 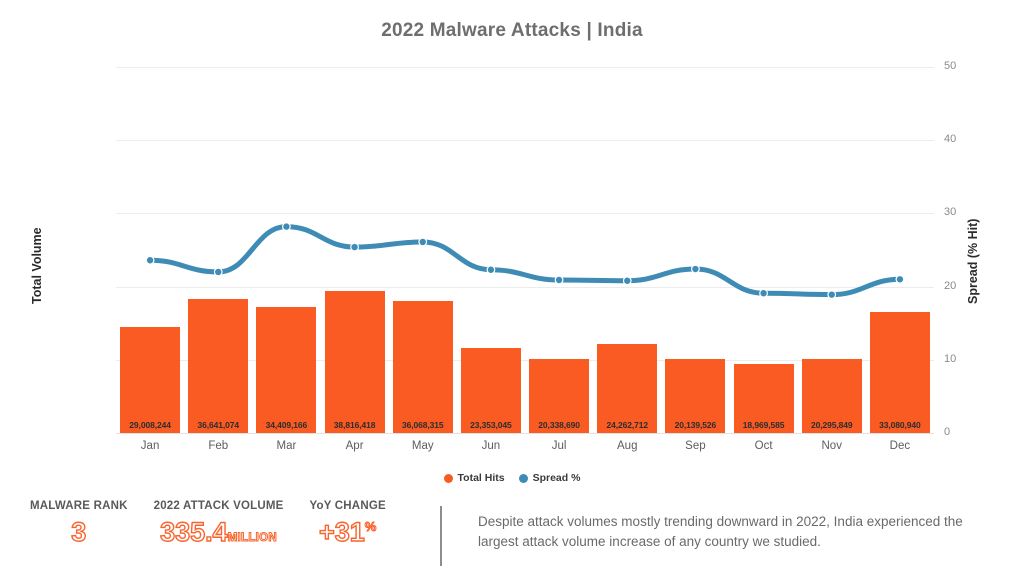 I want to click on stat-label: 2022 ATTACK VOLUME, so click(x=218, y=506).